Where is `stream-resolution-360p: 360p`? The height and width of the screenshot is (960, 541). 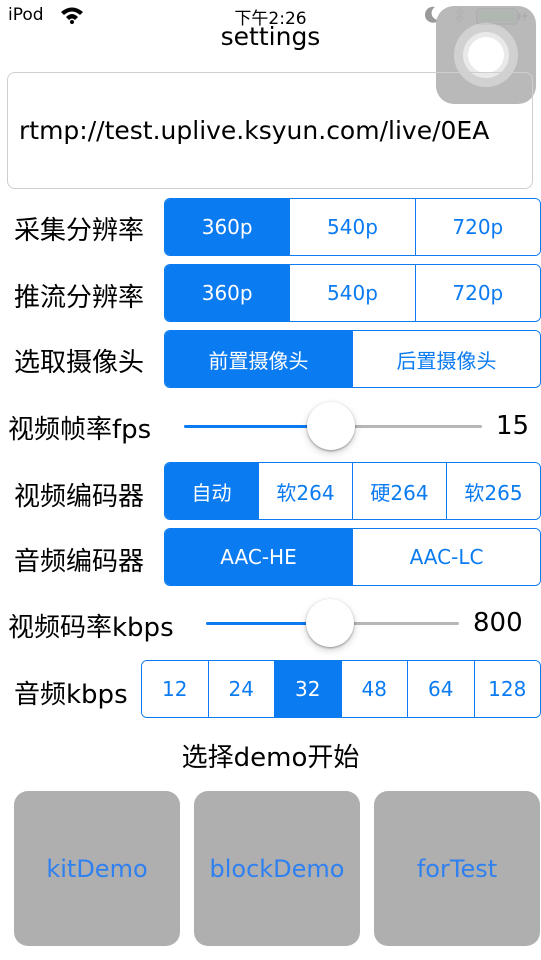 stream-resolution-360p: 360p is located at coordinates (227, 293).